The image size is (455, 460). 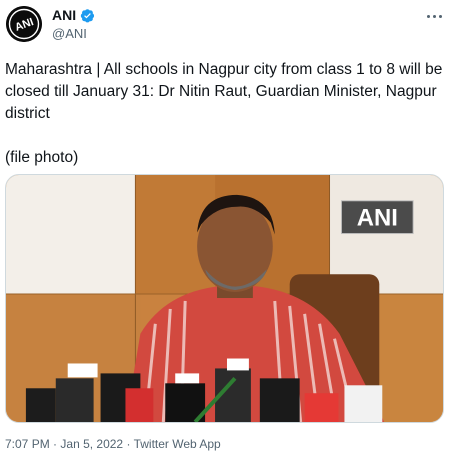 I want to click on more-options-button, so click(x=434, y=16).